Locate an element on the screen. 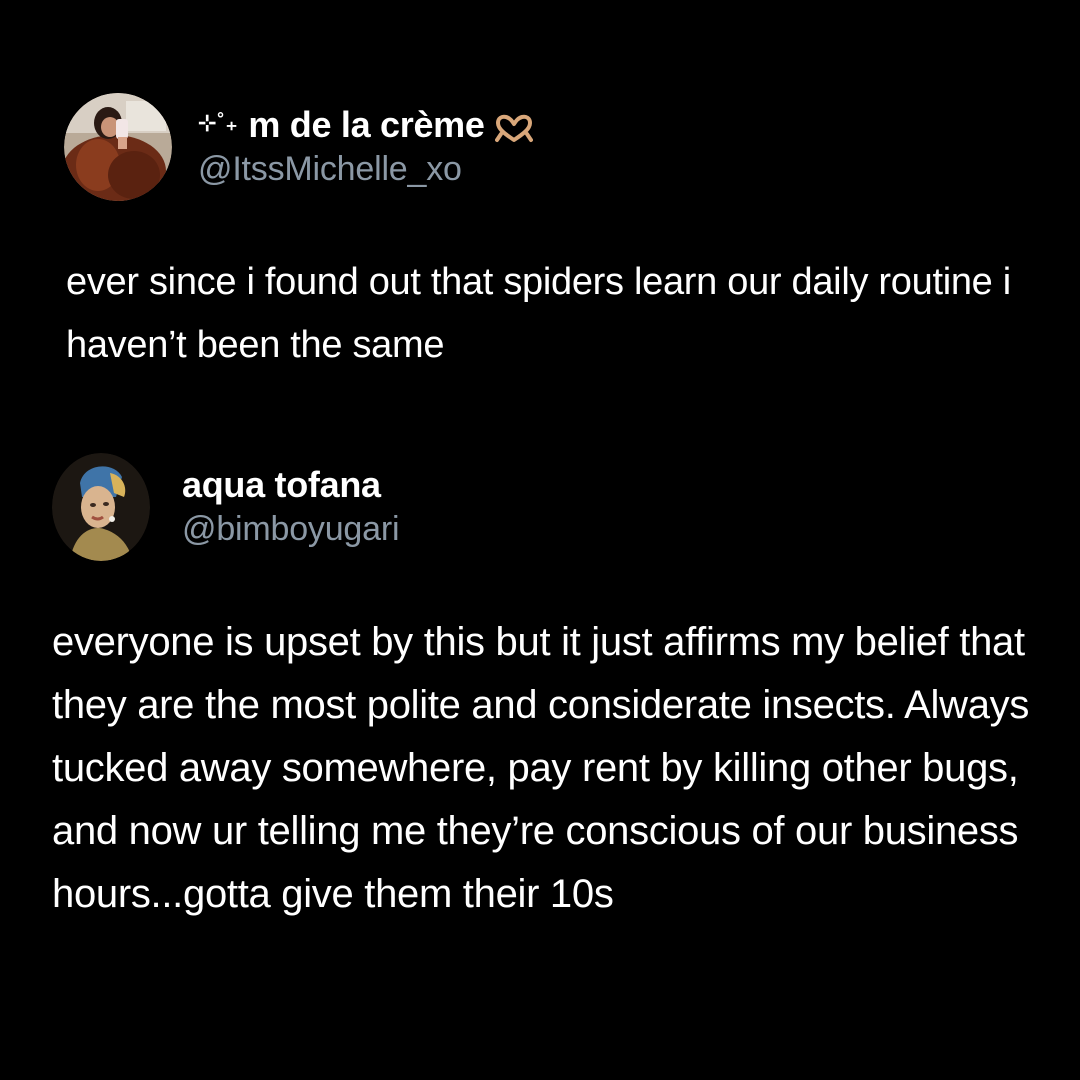 The height and width of the screenshot is (1080, 1080). tweet-header: aqua tofana @bimboyugari is located at coordinates (547, 507).